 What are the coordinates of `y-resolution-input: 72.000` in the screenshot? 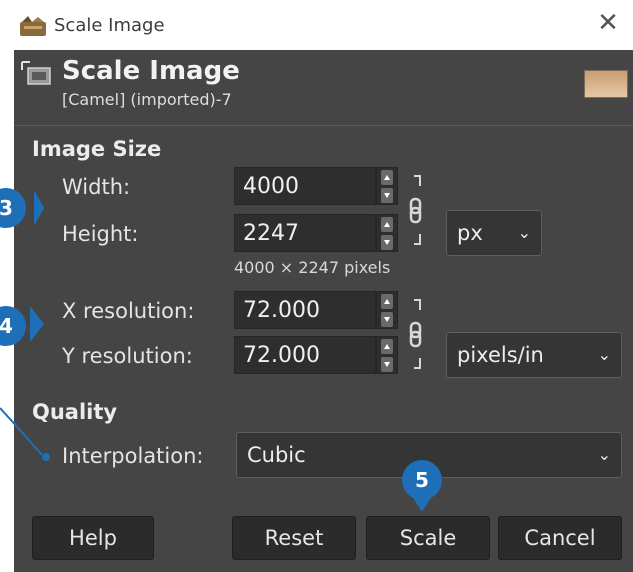 It's located at (305, 355).